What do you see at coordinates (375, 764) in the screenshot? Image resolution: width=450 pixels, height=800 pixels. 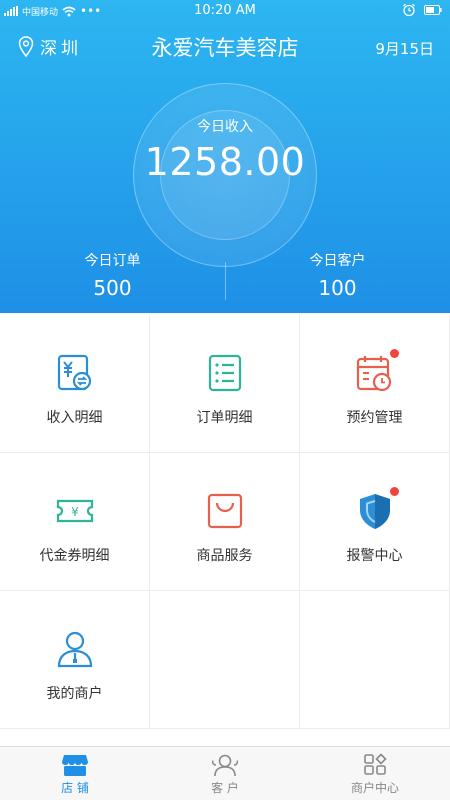 I see `merchant-center-icon` at bounding box center [375, 764].